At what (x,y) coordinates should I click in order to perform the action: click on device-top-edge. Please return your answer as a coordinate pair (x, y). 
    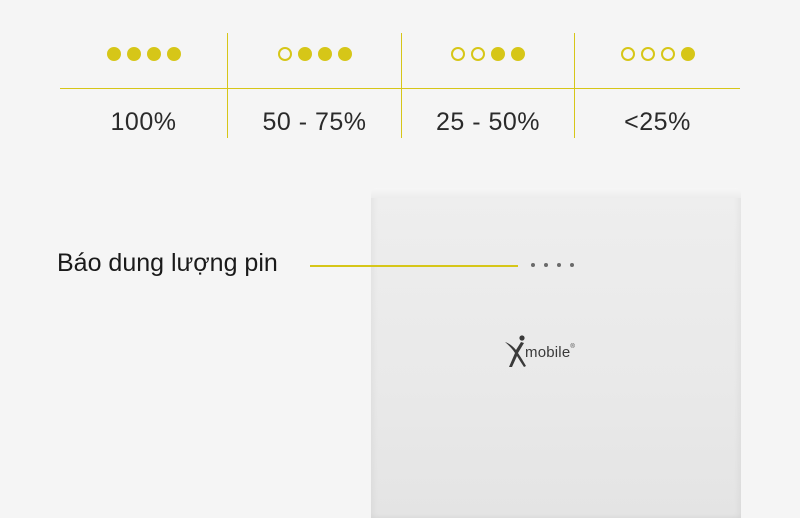
    Looking at the image, I should click on (556, 193).